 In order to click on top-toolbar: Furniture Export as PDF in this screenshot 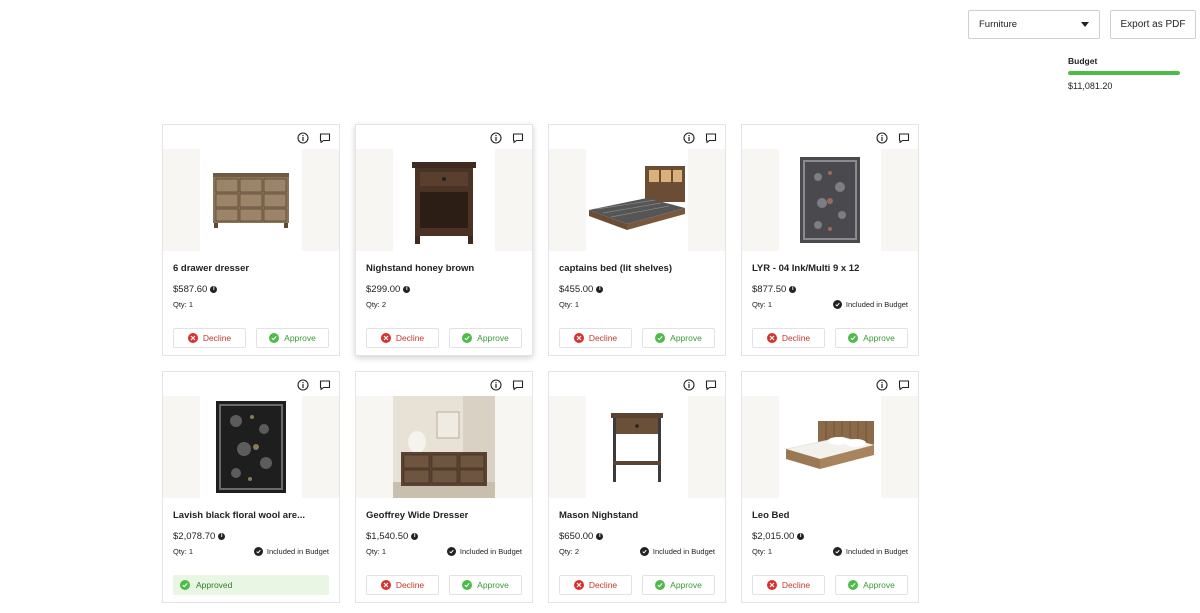, I will do `click(1082, 24)`.